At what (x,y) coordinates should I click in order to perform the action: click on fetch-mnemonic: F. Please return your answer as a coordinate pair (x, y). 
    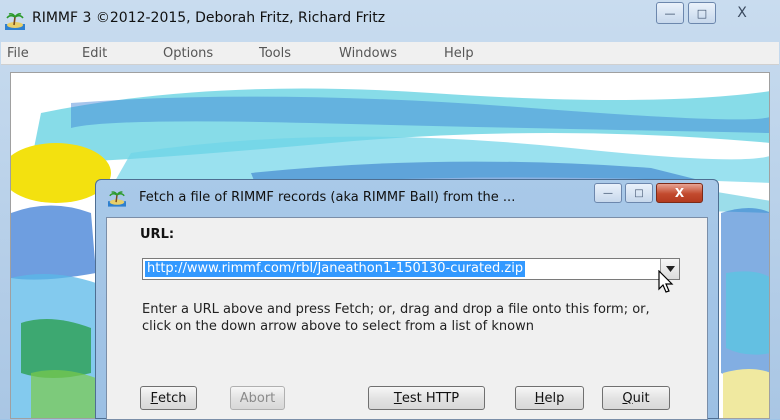
    Looking at the image, I should click on (154, 398).